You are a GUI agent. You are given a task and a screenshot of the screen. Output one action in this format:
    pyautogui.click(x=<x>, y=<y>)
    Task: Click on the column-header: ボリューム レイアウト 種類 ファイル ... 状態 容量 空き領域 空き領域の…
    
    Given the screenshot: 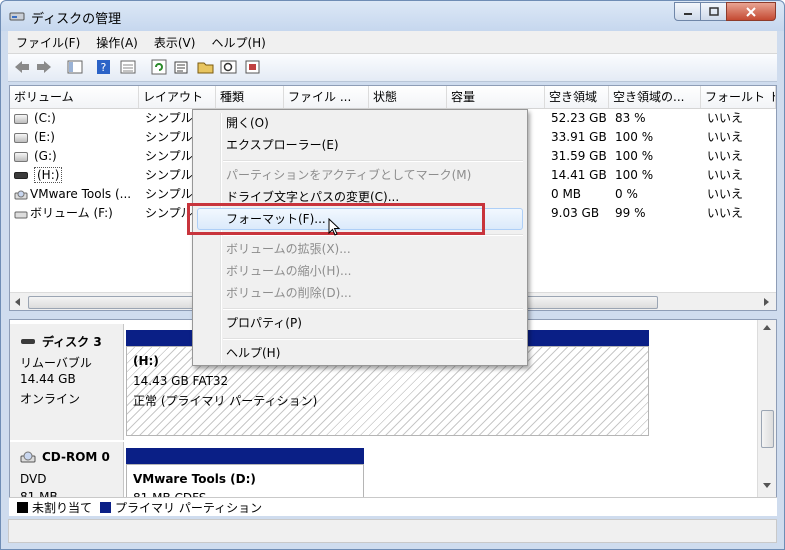 What is the action you would take?
    pyautogui.click(x=393, y=97)
    